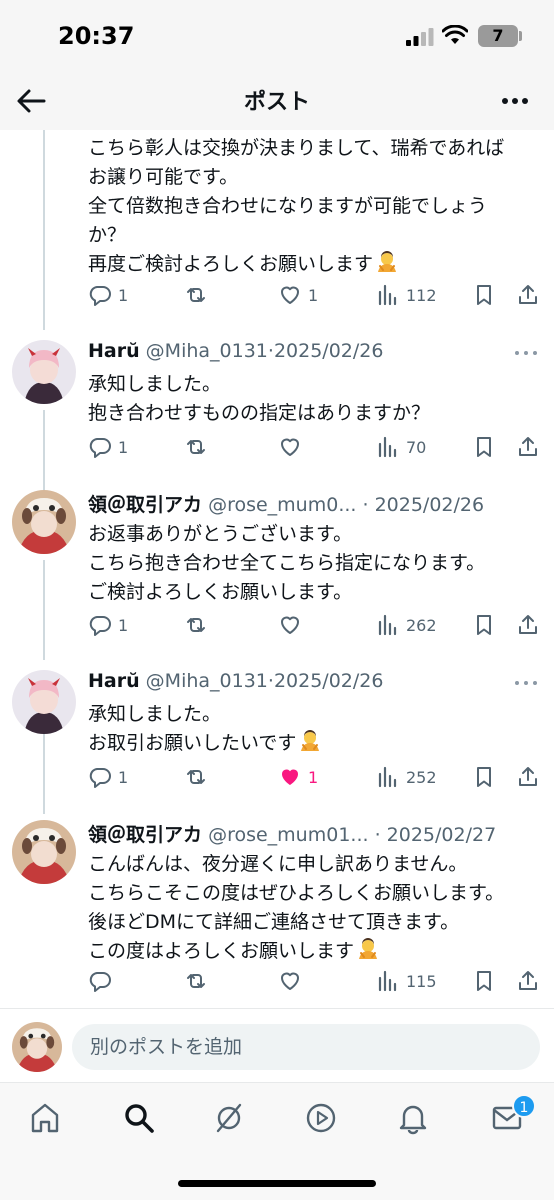 The width and height of the screenshot is (554, 1200). I want to click on view-count: 262, so click(421, 625).